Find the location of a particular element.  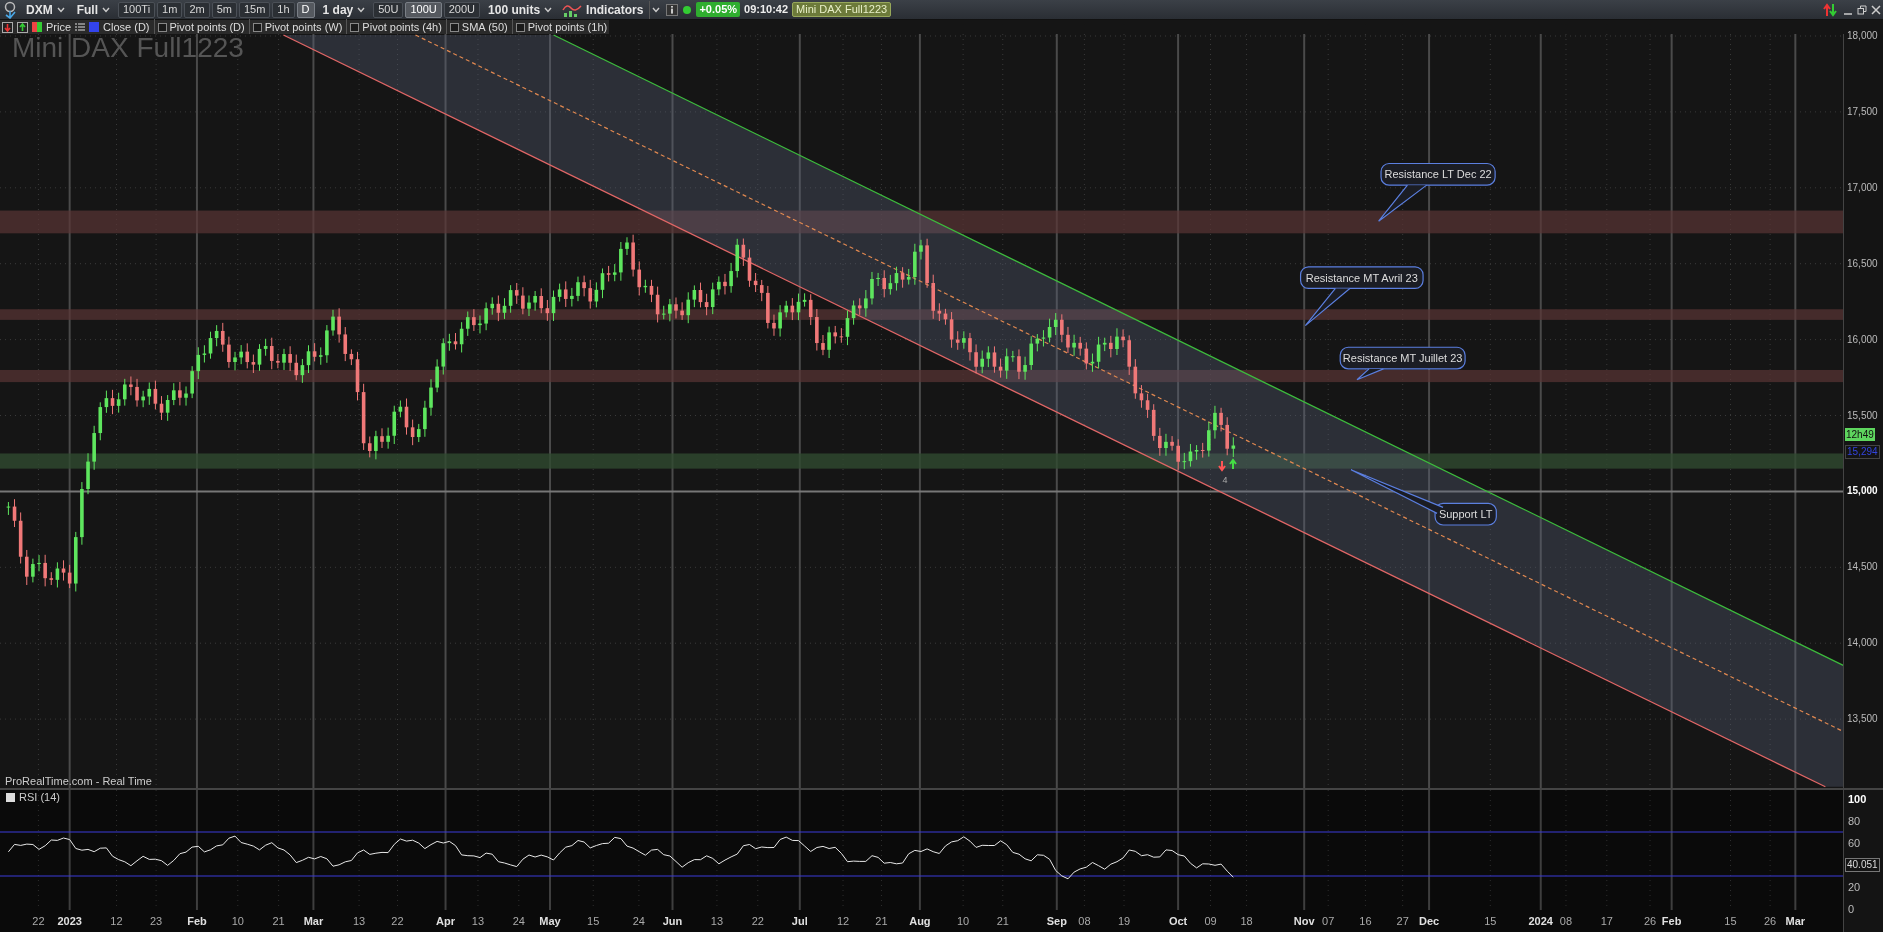

date-tick-label: Sep is located at coordinates (1056, 921).